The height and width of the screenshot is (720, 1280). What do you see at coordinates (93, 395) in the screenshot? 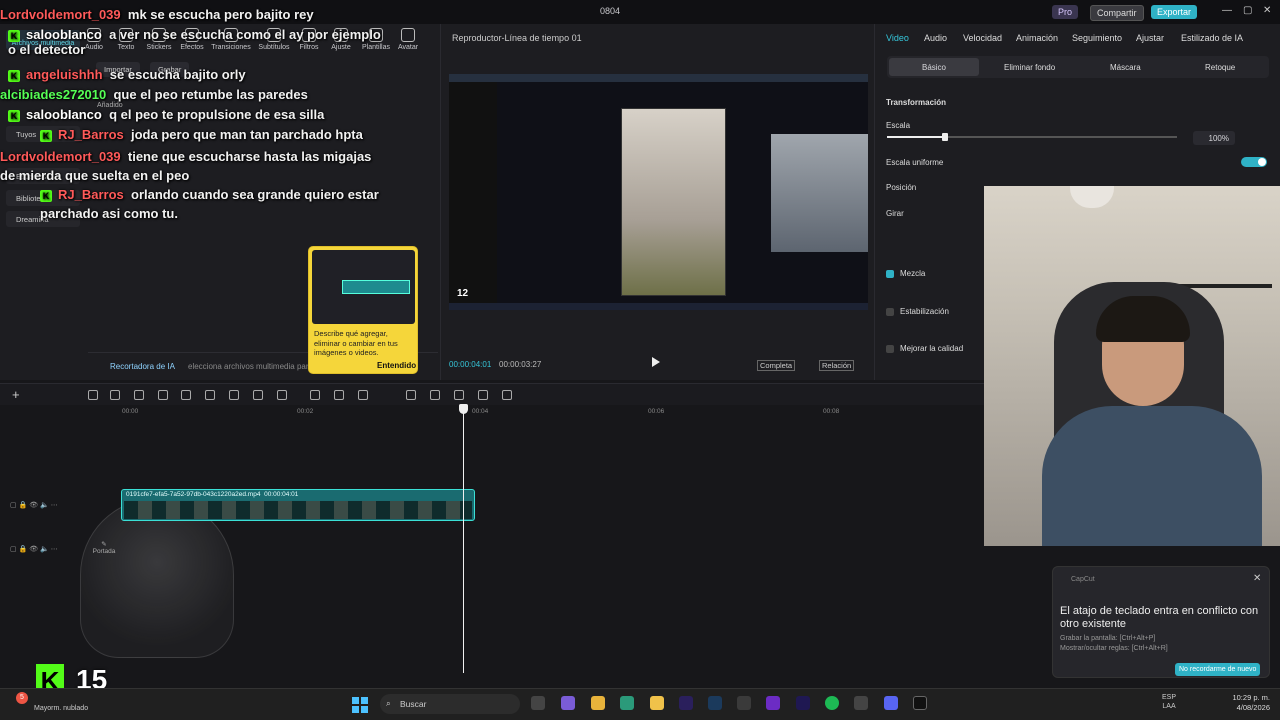
I see `undo-icon` at bounding box center [93, 395].